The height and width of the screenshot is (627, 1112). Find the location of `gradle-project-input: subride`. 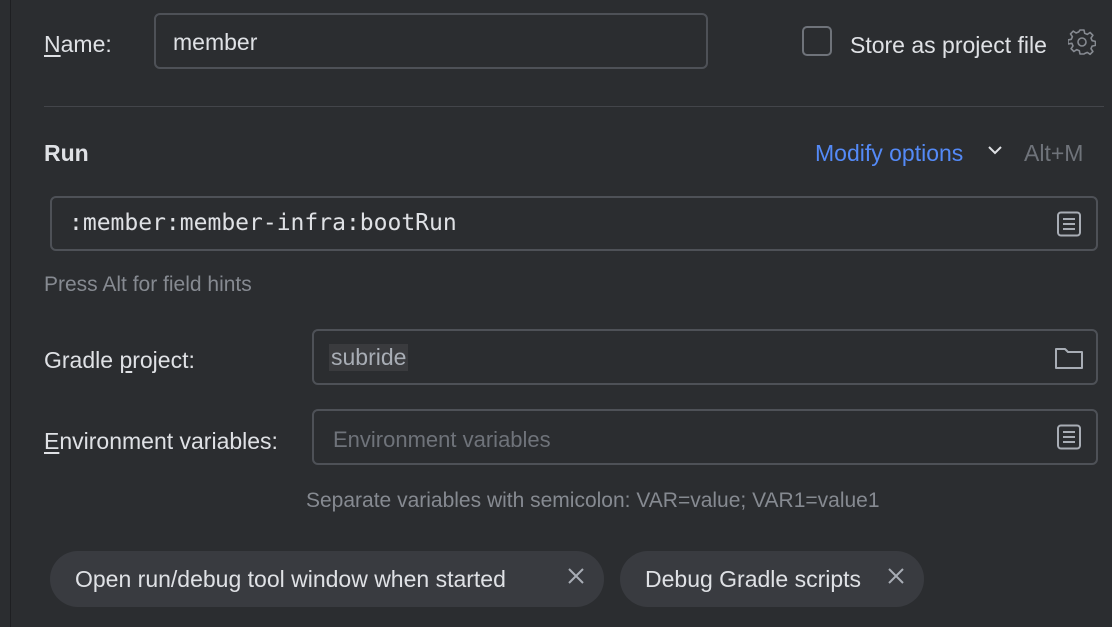

gradle-project-input: subride is located at coordinates (705, 357).